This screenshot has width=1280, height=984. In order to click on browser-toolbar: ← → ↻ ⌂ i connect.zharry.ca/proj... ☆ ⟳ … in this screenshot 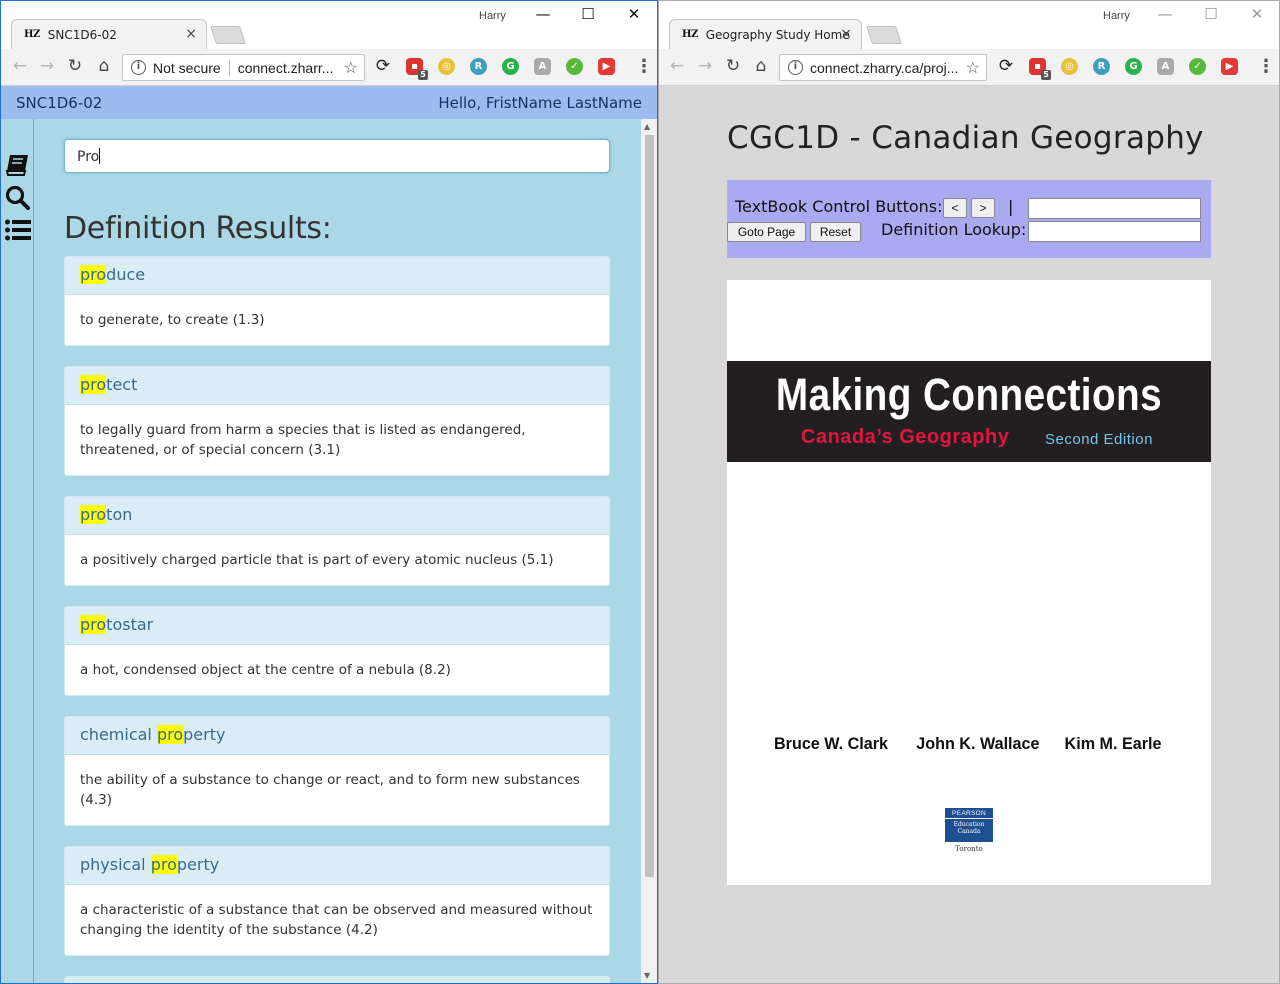, I will do `click(969, 67)`.